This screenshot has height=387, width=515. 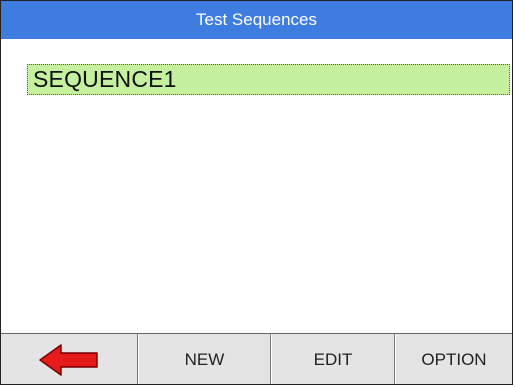 I want to click on back-button, so click(x=69, y=359).